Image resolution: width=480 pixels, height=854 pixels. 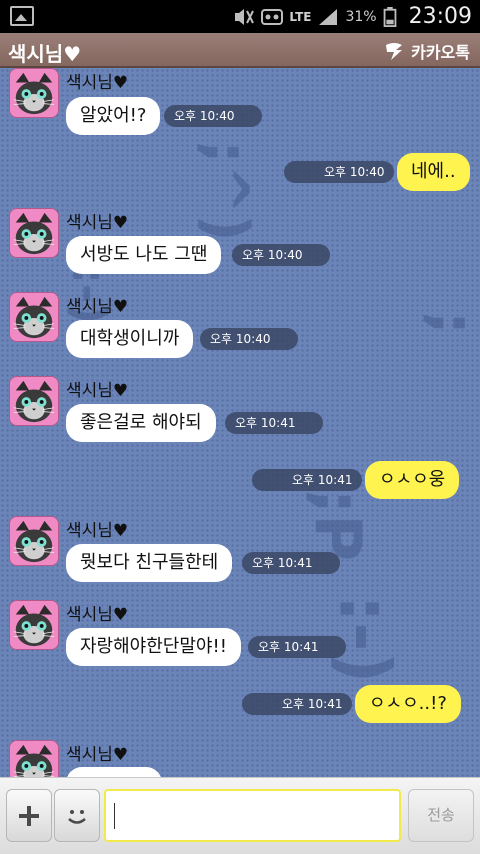 What do you see at coordinates (433, 172) in the screenshot?
I see `outgoing-message: 네에..` at bounding box center [433, 172].